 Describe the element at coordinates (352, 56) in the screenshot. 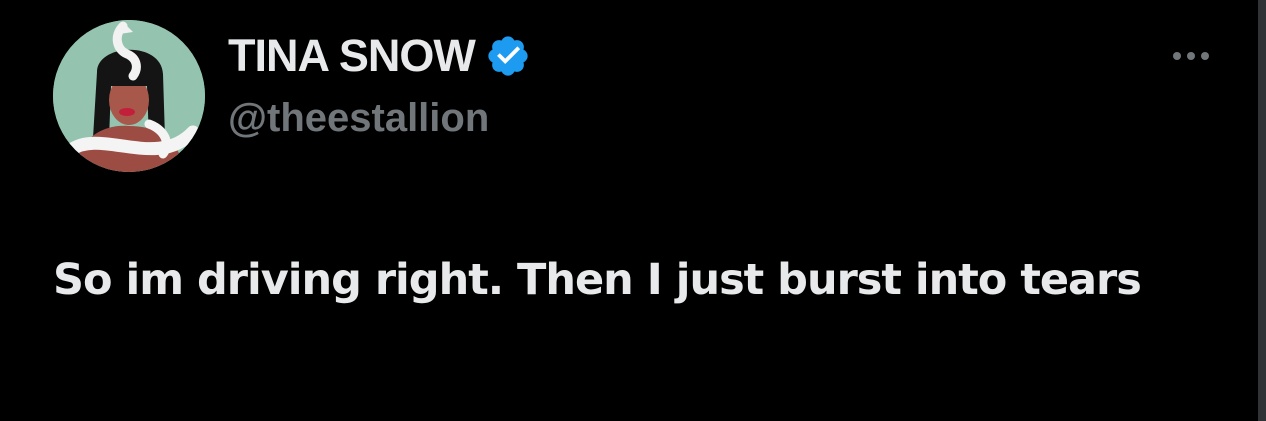

I see `display-name: TINA SNOW` at that location.